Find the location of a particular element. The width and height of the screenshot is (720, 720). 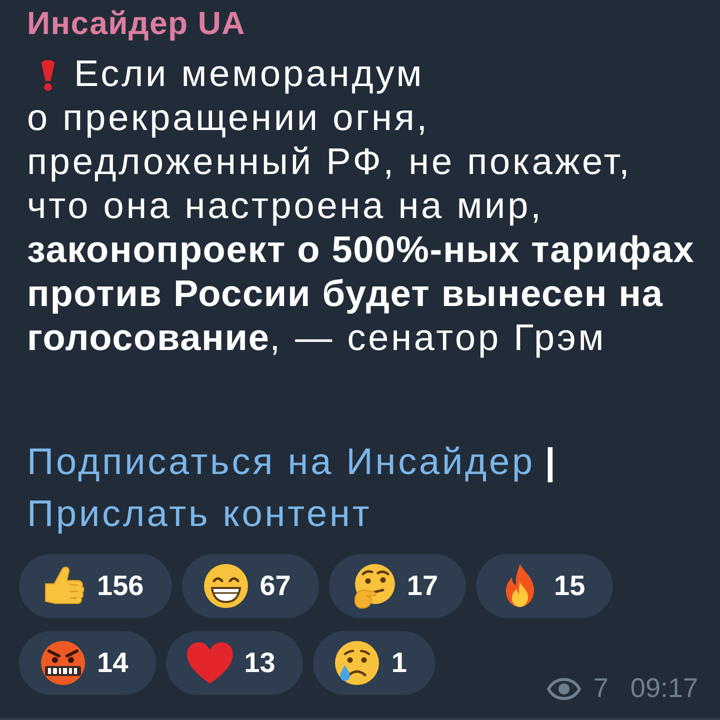

grinning-face-icon is located at coordinates (226, 586).